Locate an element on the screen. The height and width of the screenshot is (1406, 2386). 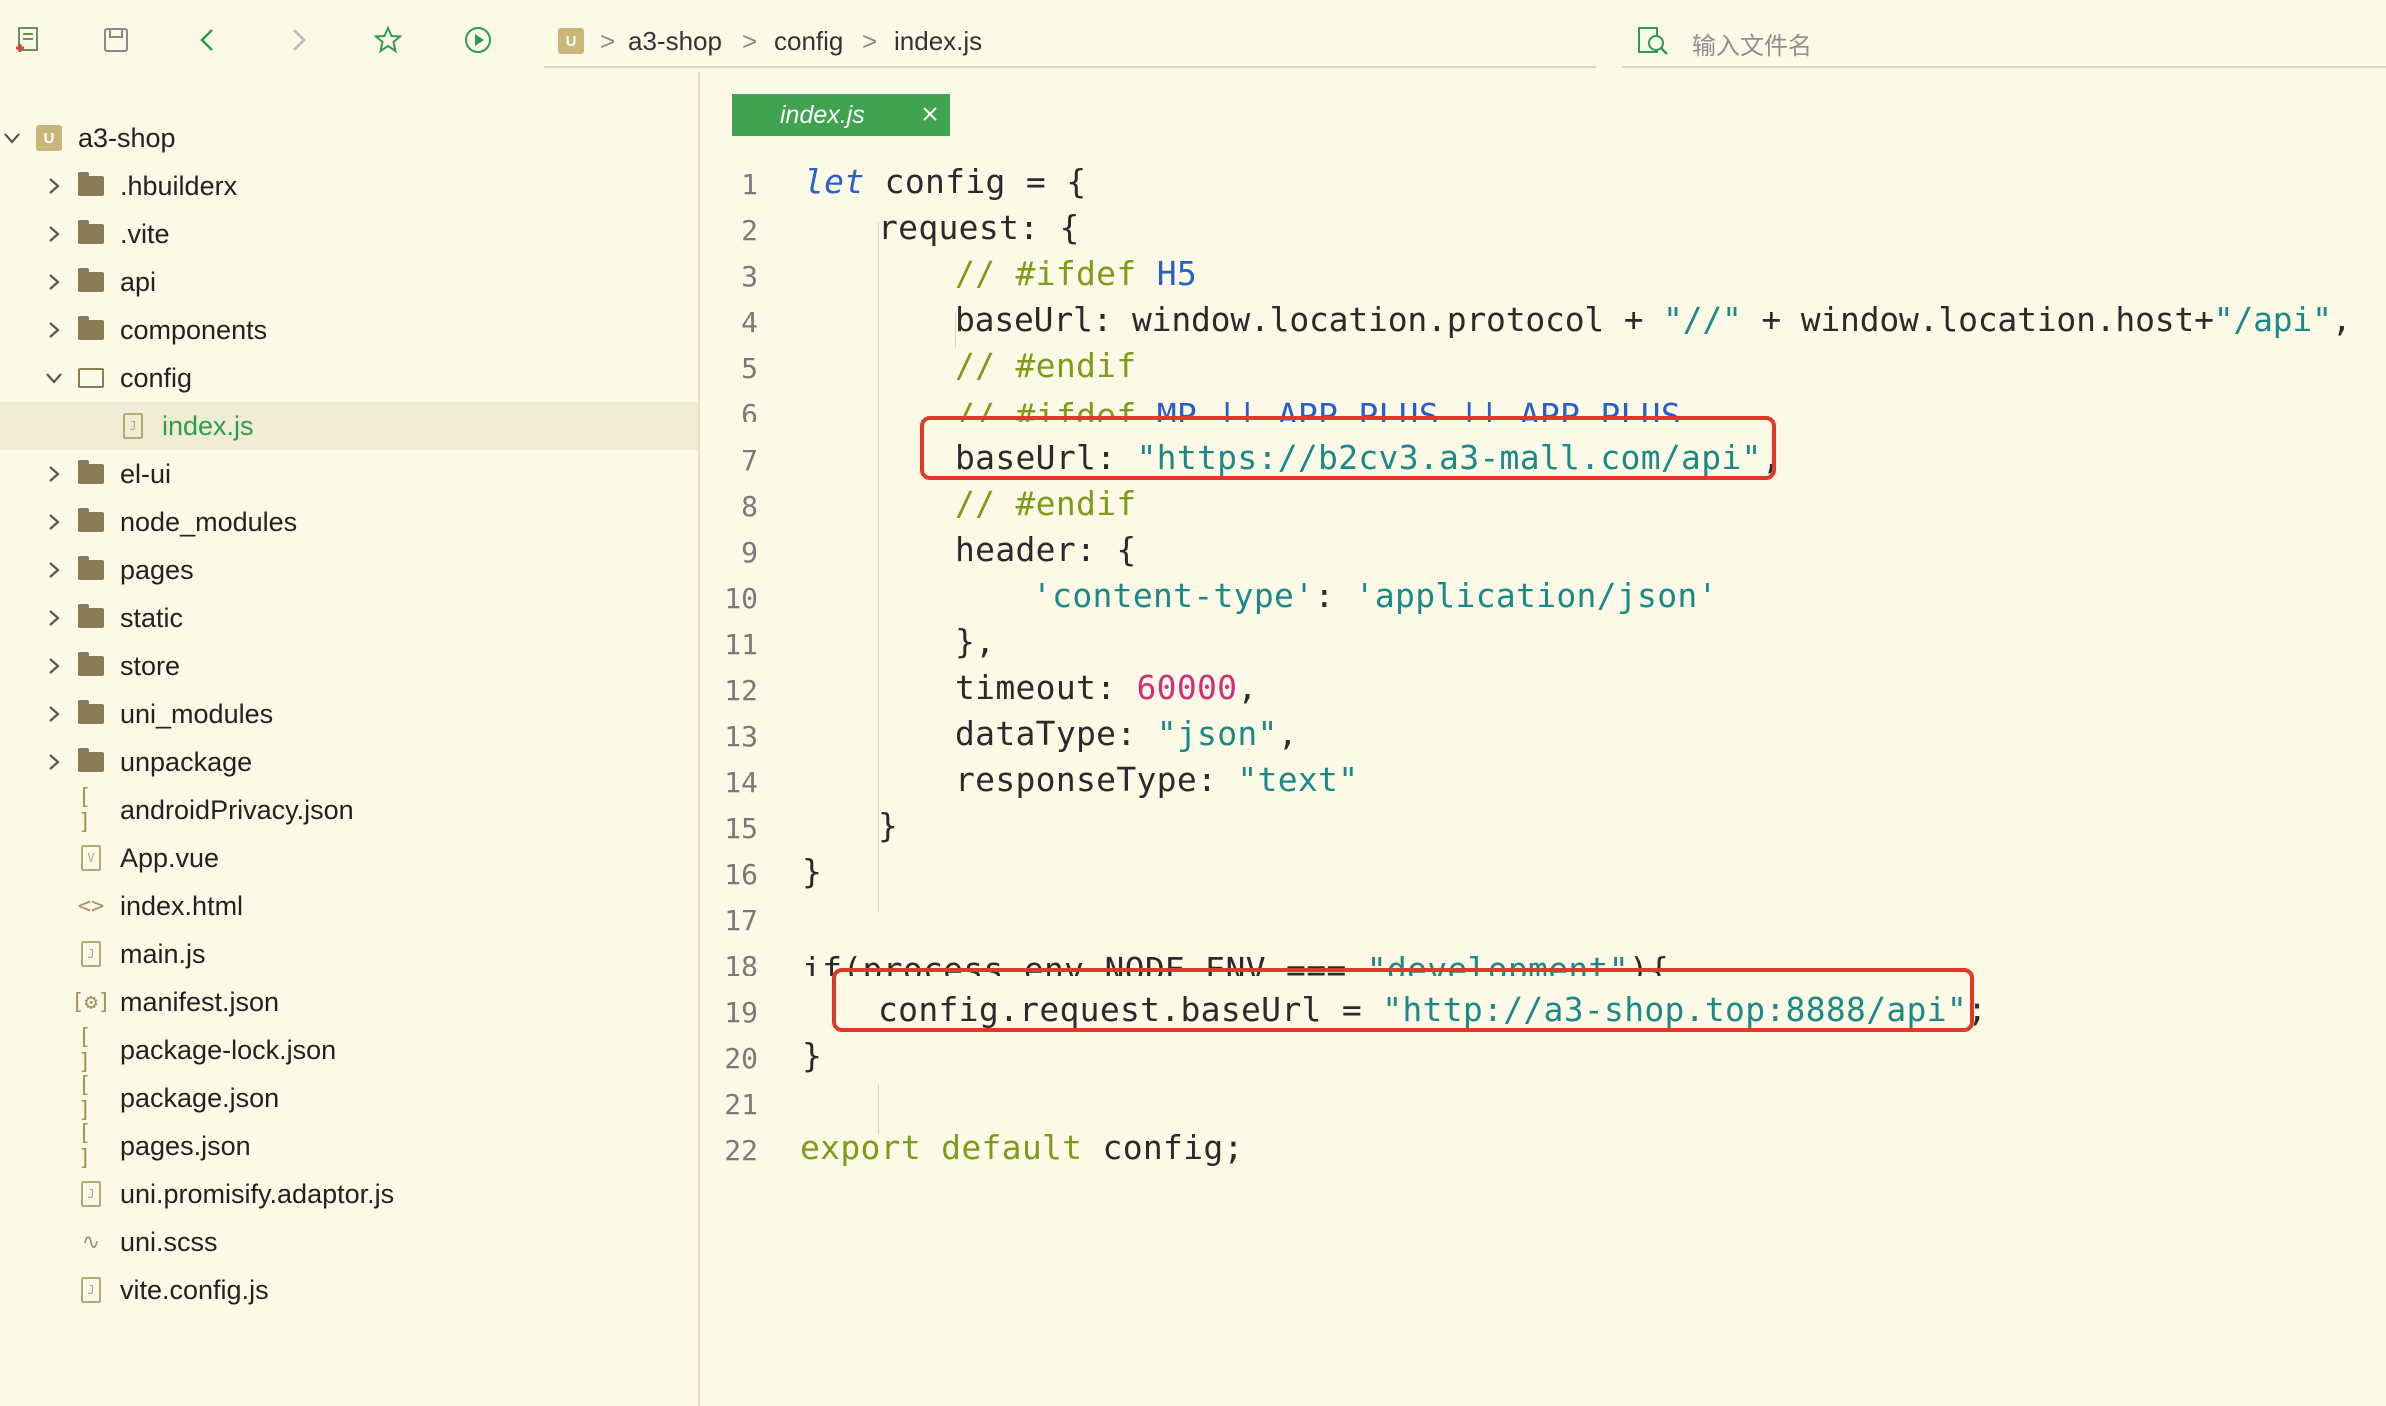
sidebar-file: V App.vue is located at coordinates (349, 858).